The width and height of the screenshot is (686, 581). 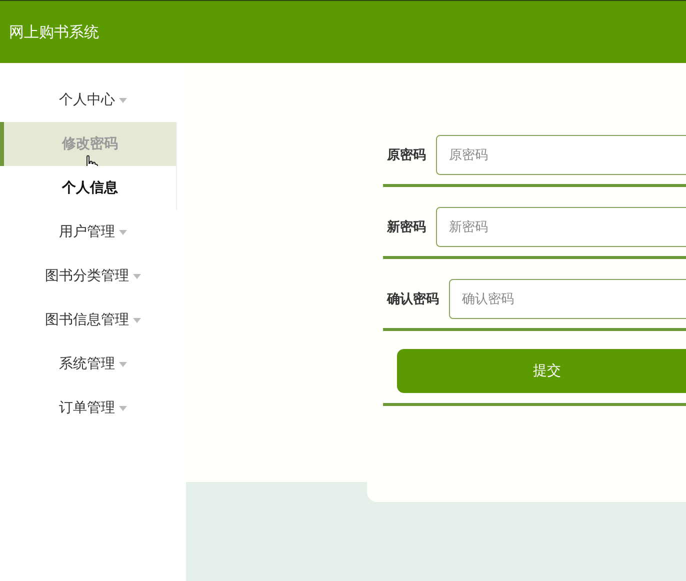 What do you see at coordinates (93, 408) in the screenshot?
I see `menu-item: 订单管理` at bounding box center [93, 408].